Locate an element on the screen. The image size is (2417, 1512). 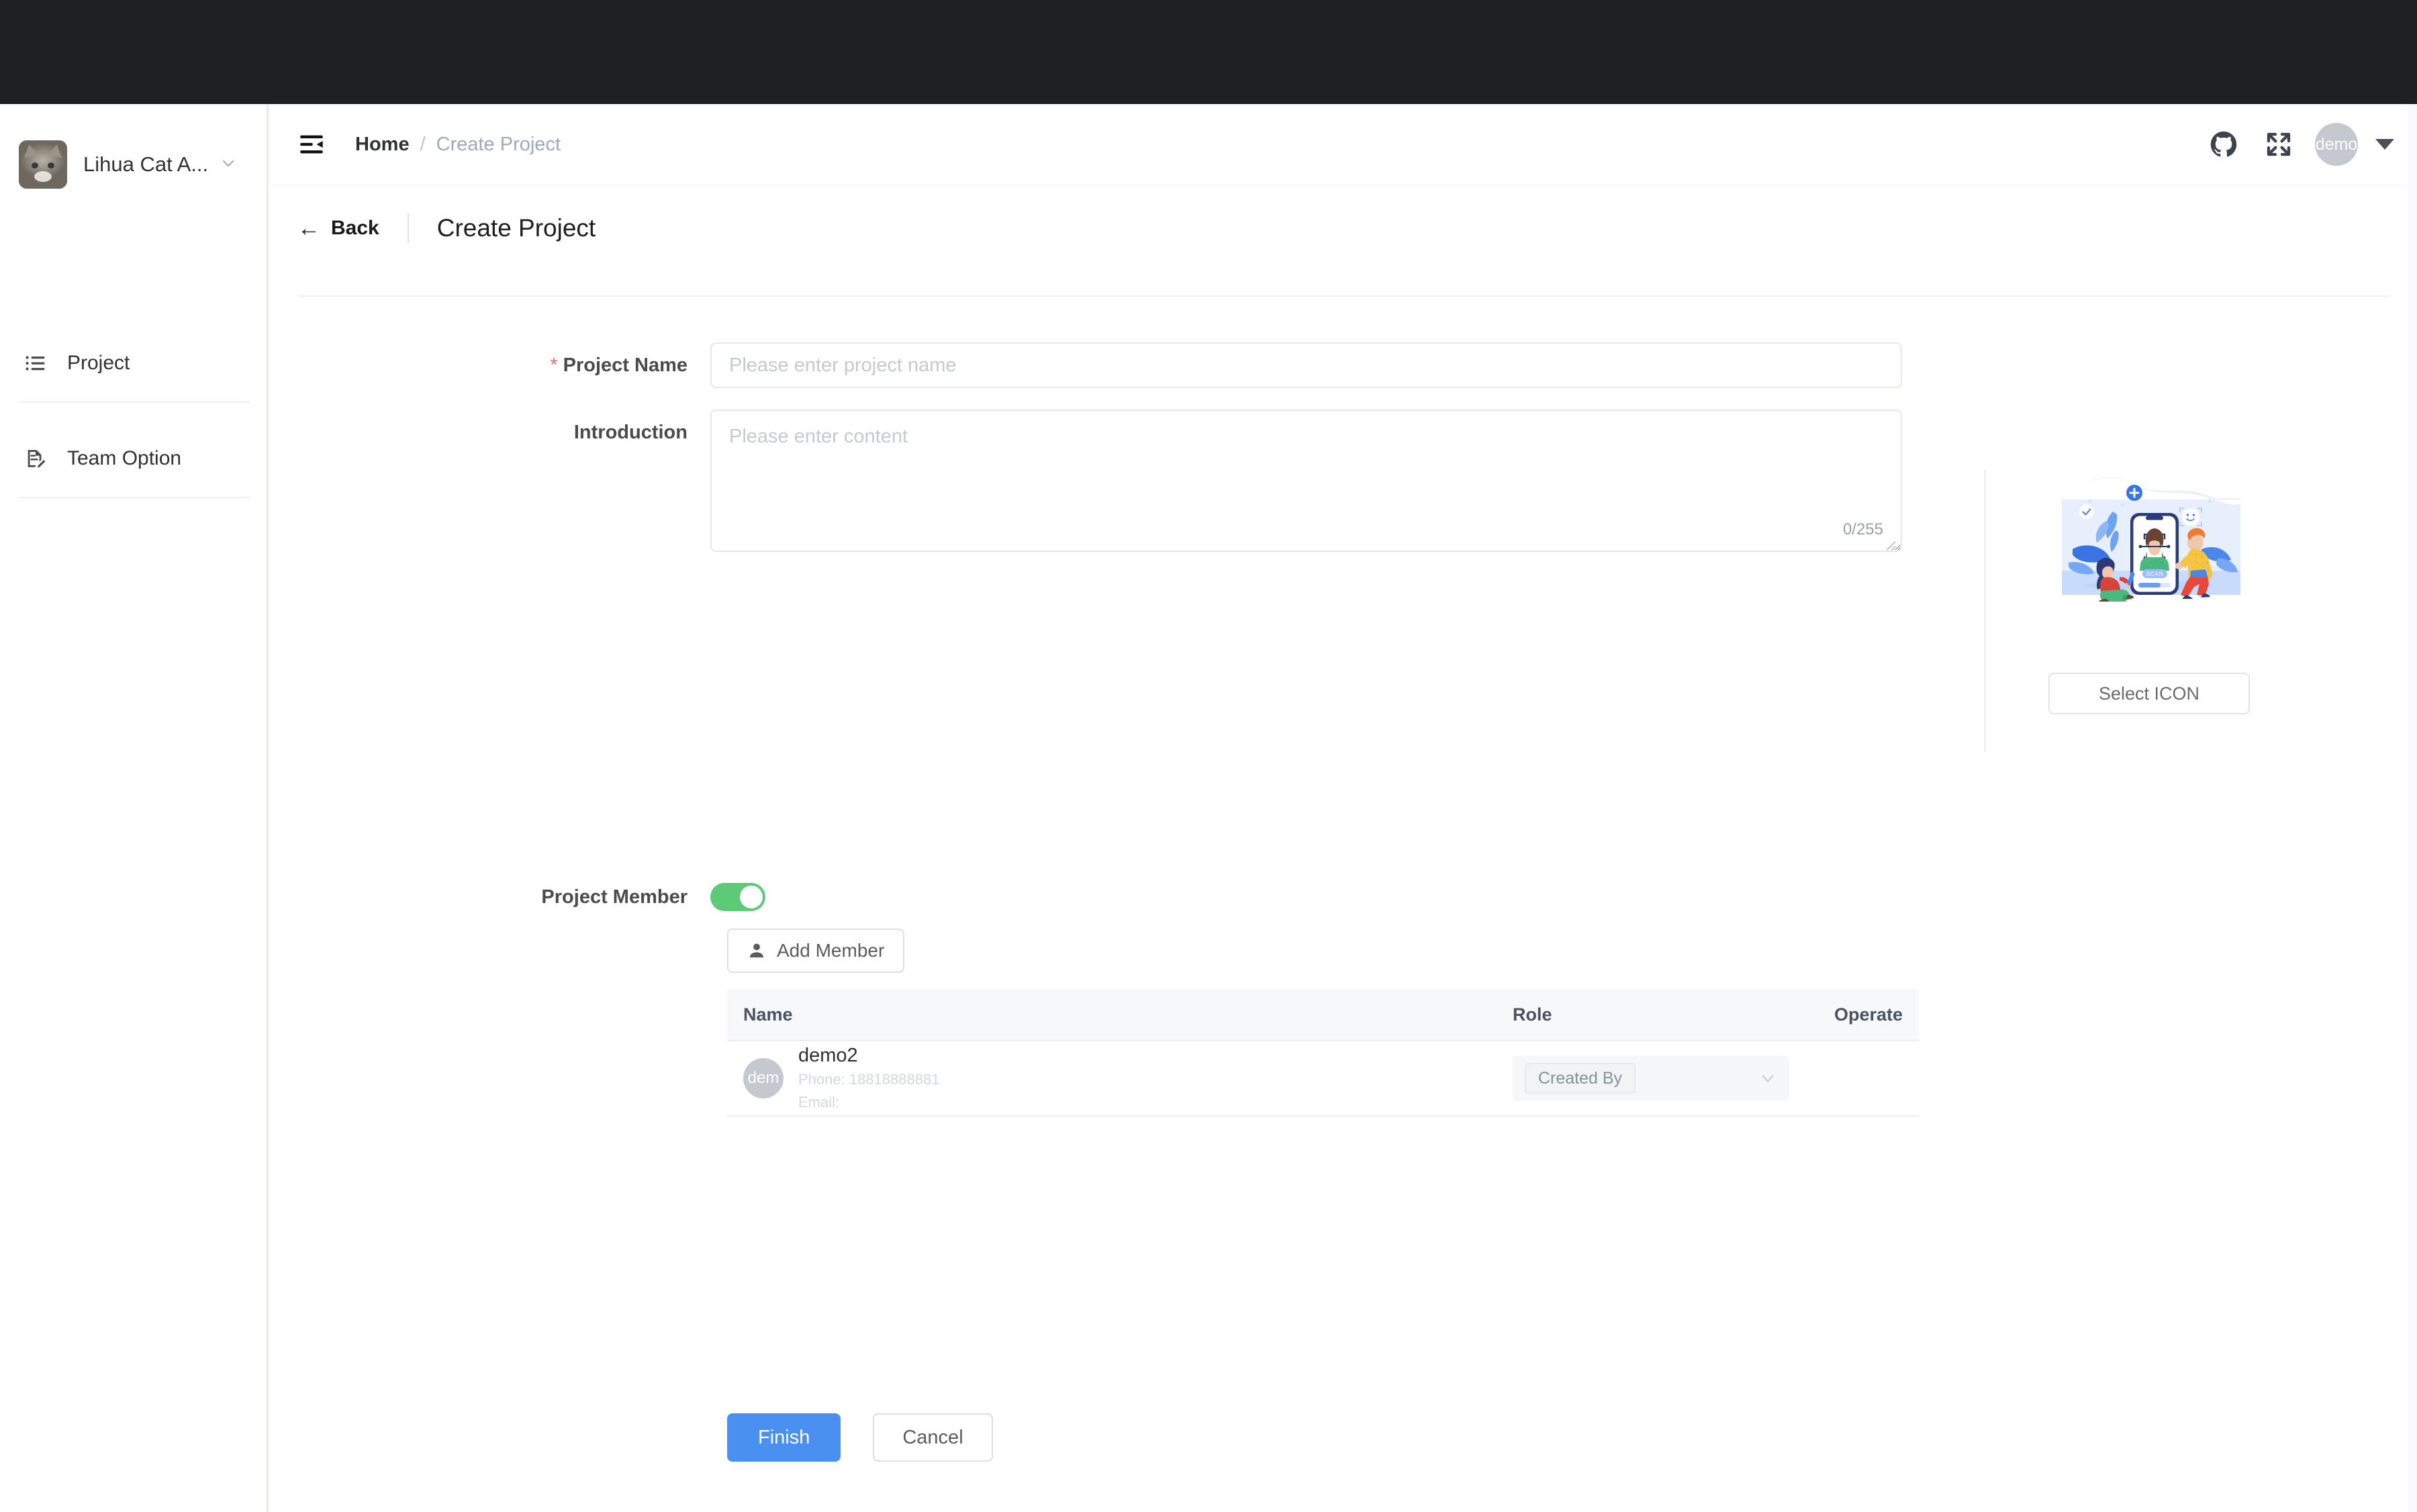
page-scrollbar is located at coordinates (2412, 808).